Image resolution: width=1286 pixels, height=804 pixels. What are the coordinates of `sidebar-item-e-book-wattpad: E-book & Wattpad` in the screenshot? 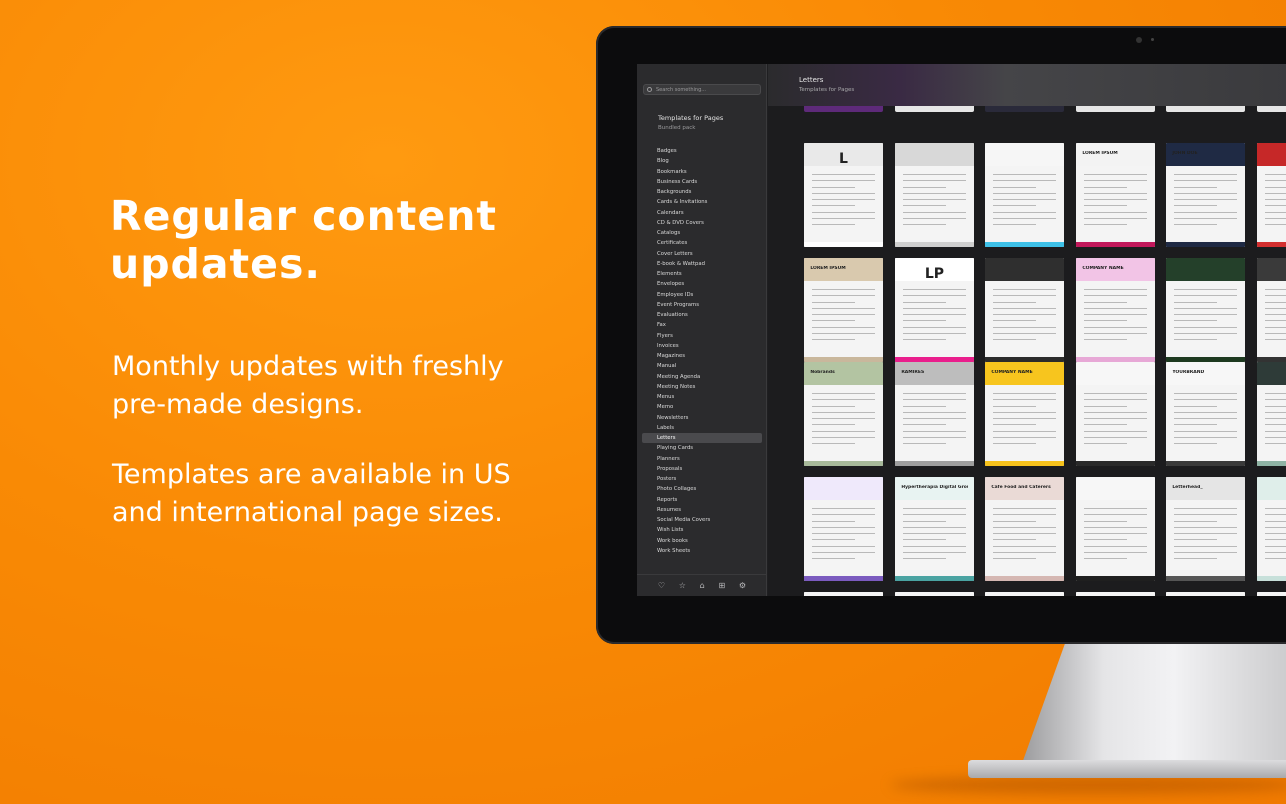 It's located at (702, 264).